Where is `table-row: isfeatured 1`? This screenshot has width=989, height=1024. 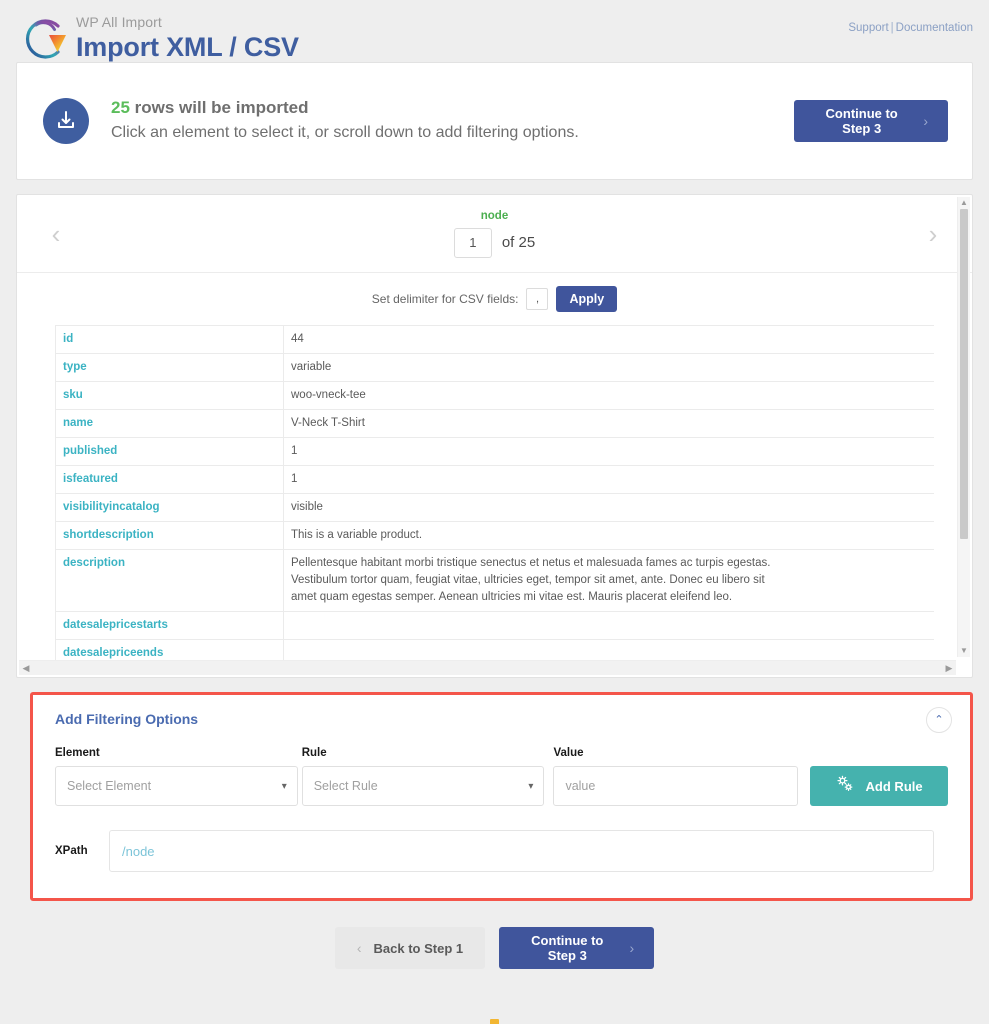 table-row: isfeatured 1 is located at coordinates (494, 479).